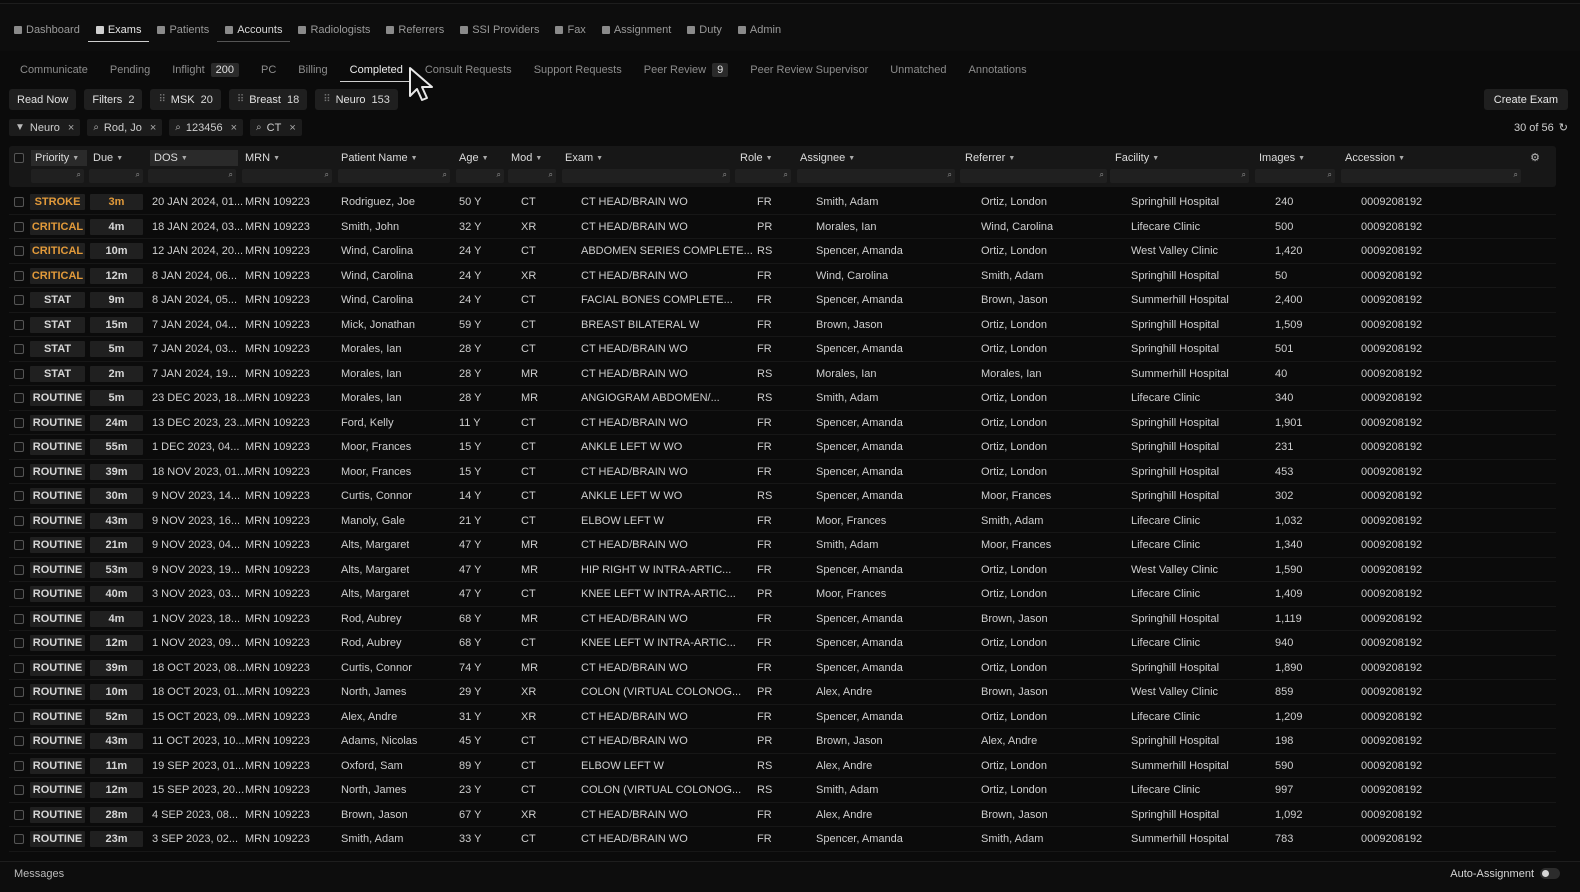 The width and height of the screenshot is (1580, 892). I want to click on column-filter-role: ⌕, so click(763, 176).